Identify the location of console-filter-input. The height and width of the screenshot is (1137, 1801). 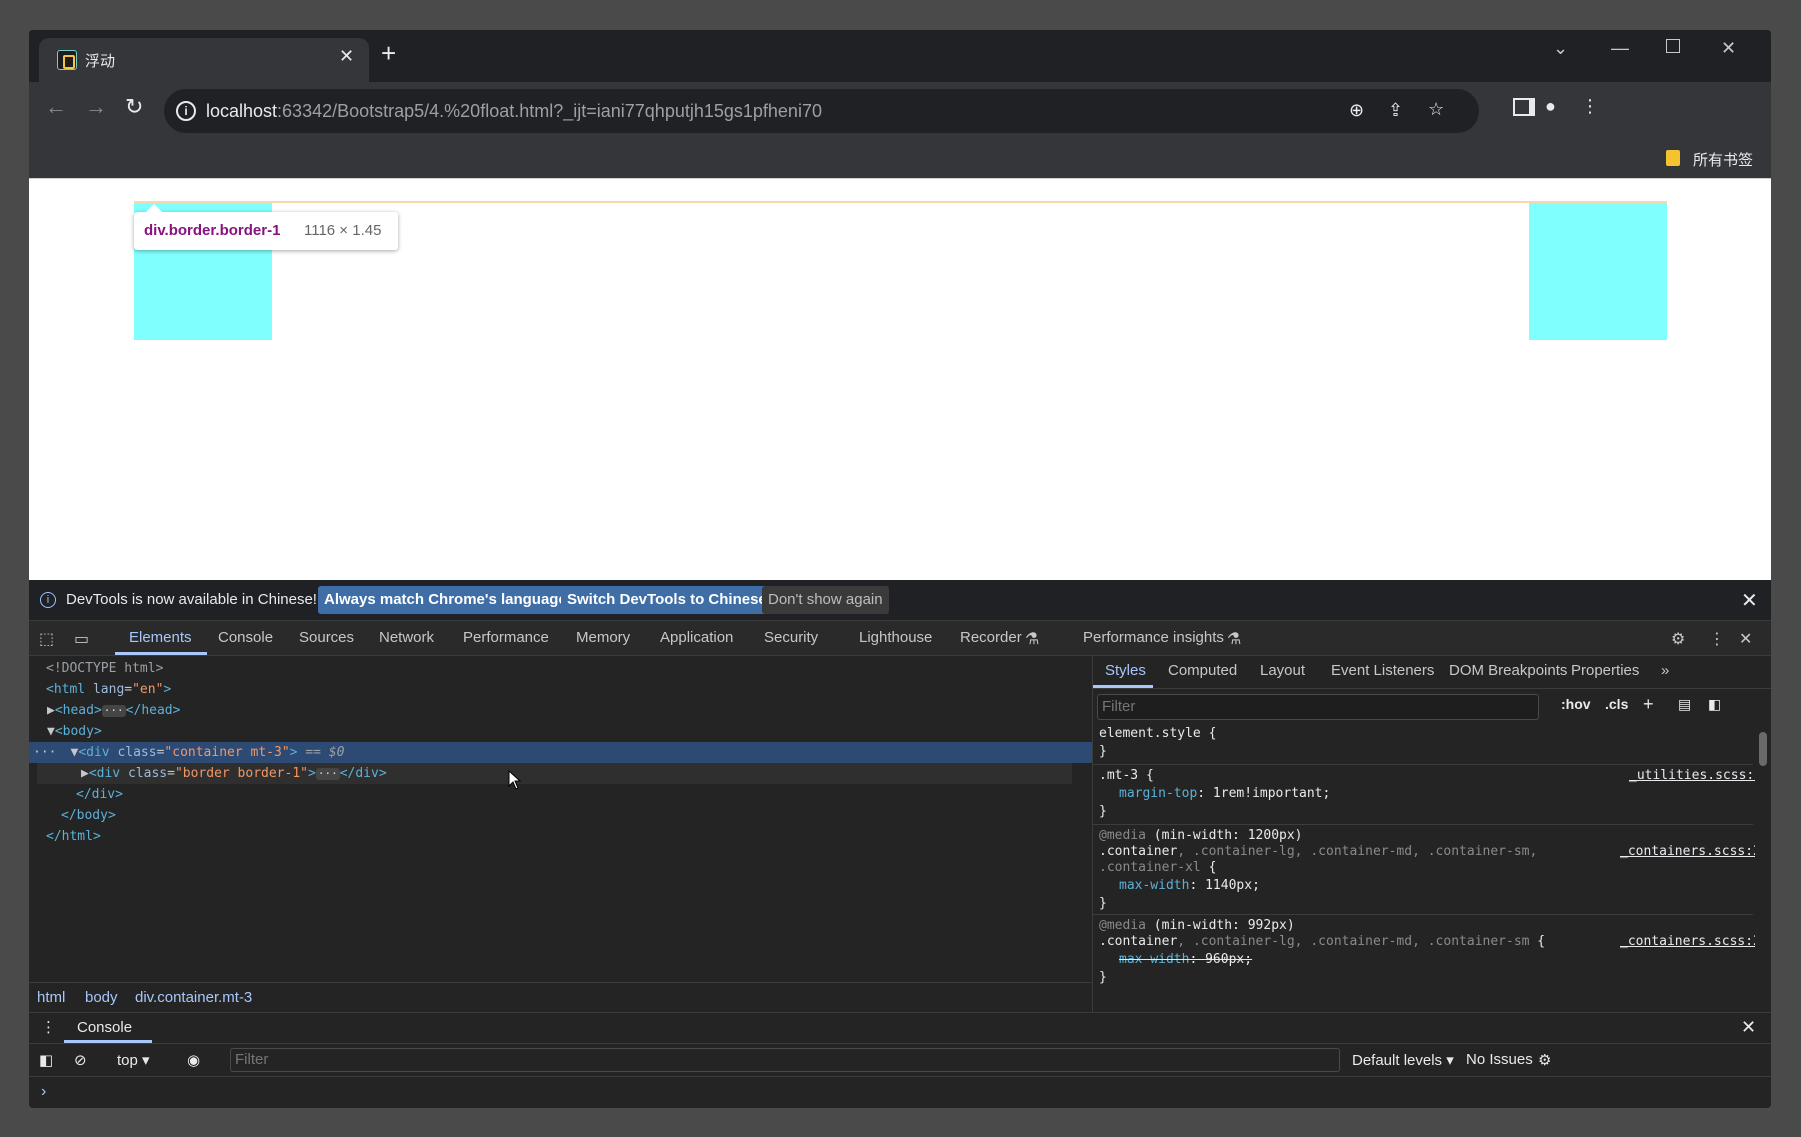
(784, 1059).